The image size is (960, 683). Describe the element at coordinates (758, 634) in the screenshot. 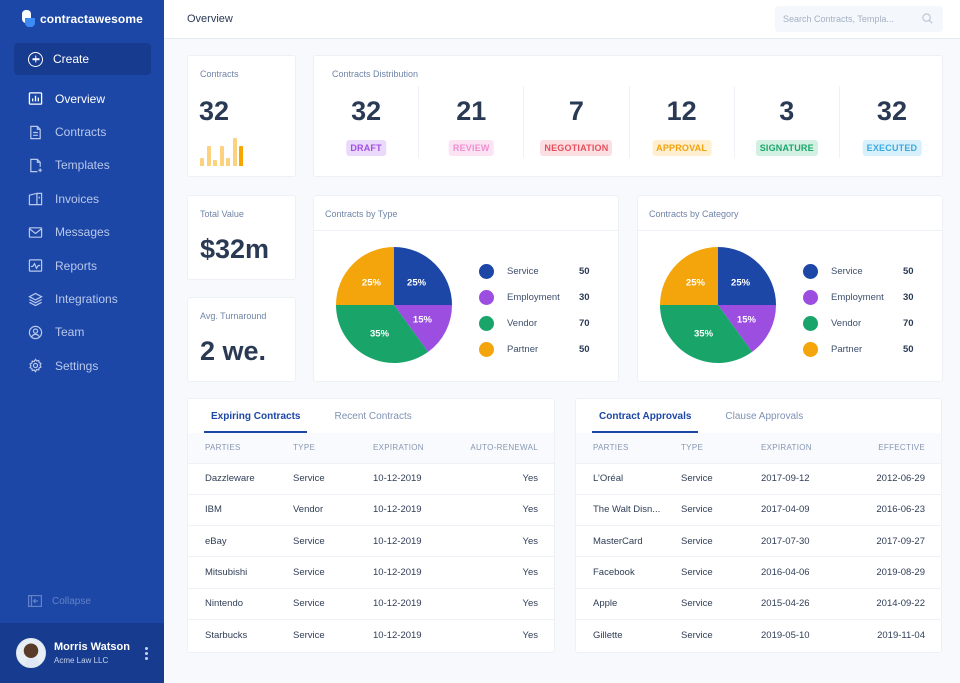

I see `table-row: Gillette Service 2019-05-10 2019-11-04` at that location.